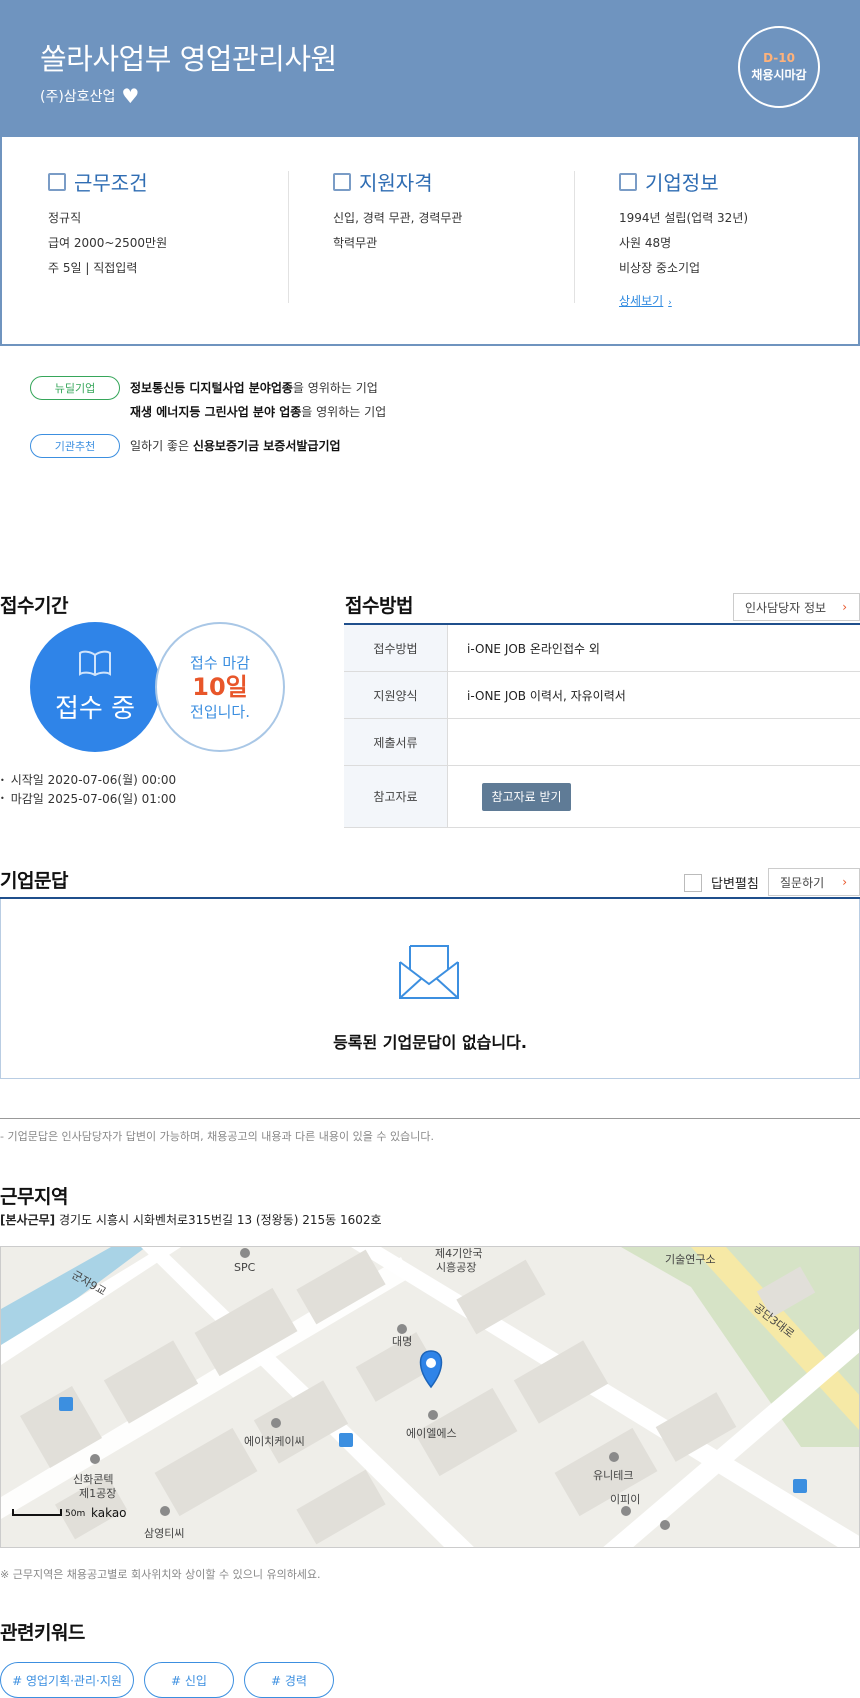 This screenshot has width=860, height=1698. What do you see at coordinates (429, 972) in the screenshot?
I see `envelope-icon` at bounding box center [429, 972].